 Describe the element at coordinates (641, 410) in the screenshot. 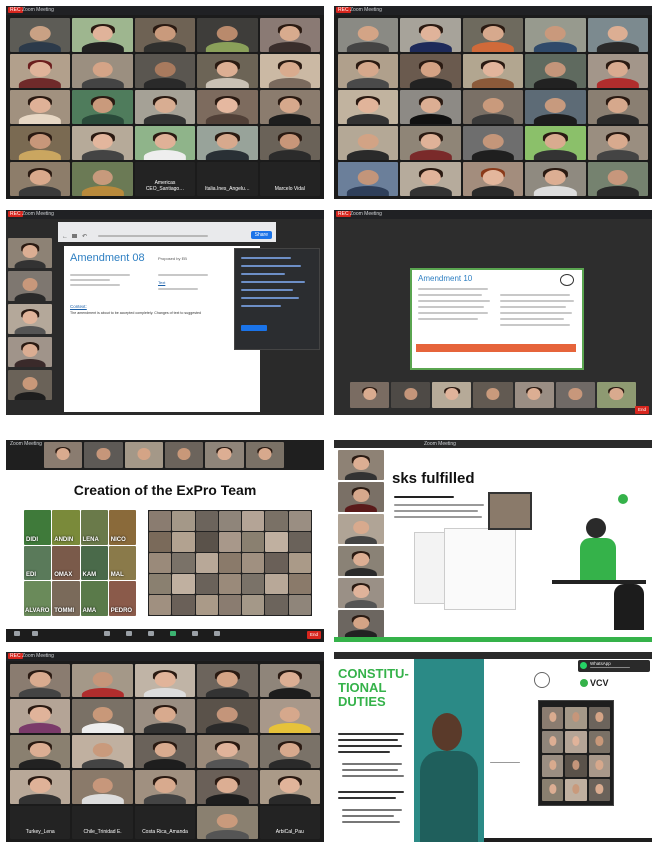

I see `end-button: End` at that location.